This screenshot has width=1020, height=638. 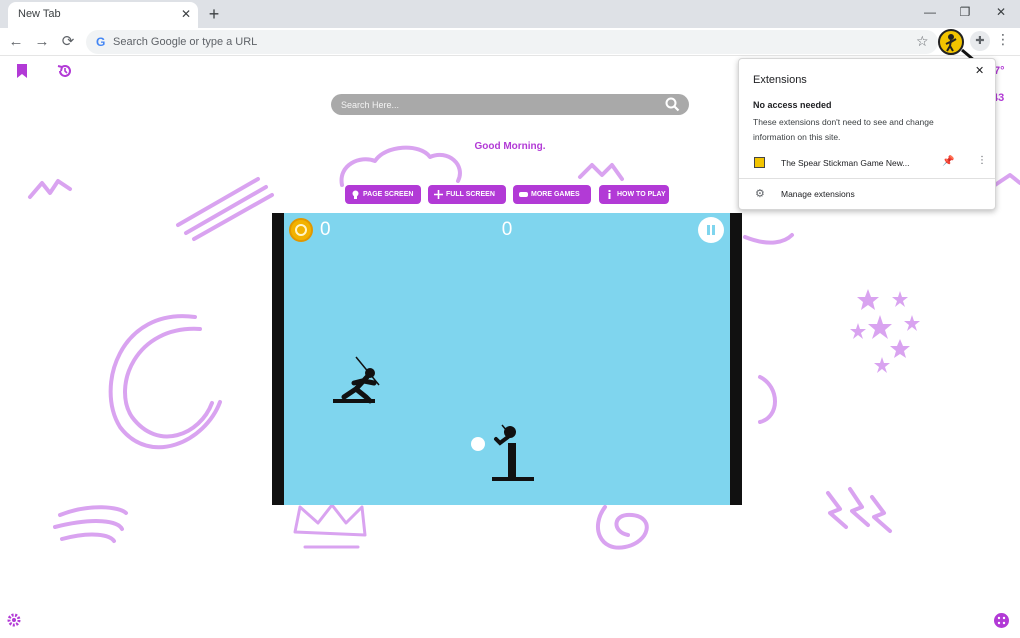 What do you see at coordinates (759, 162) in the screenshot?
I see `stickman-extension-small-icon` at bounding box center [759, 162].